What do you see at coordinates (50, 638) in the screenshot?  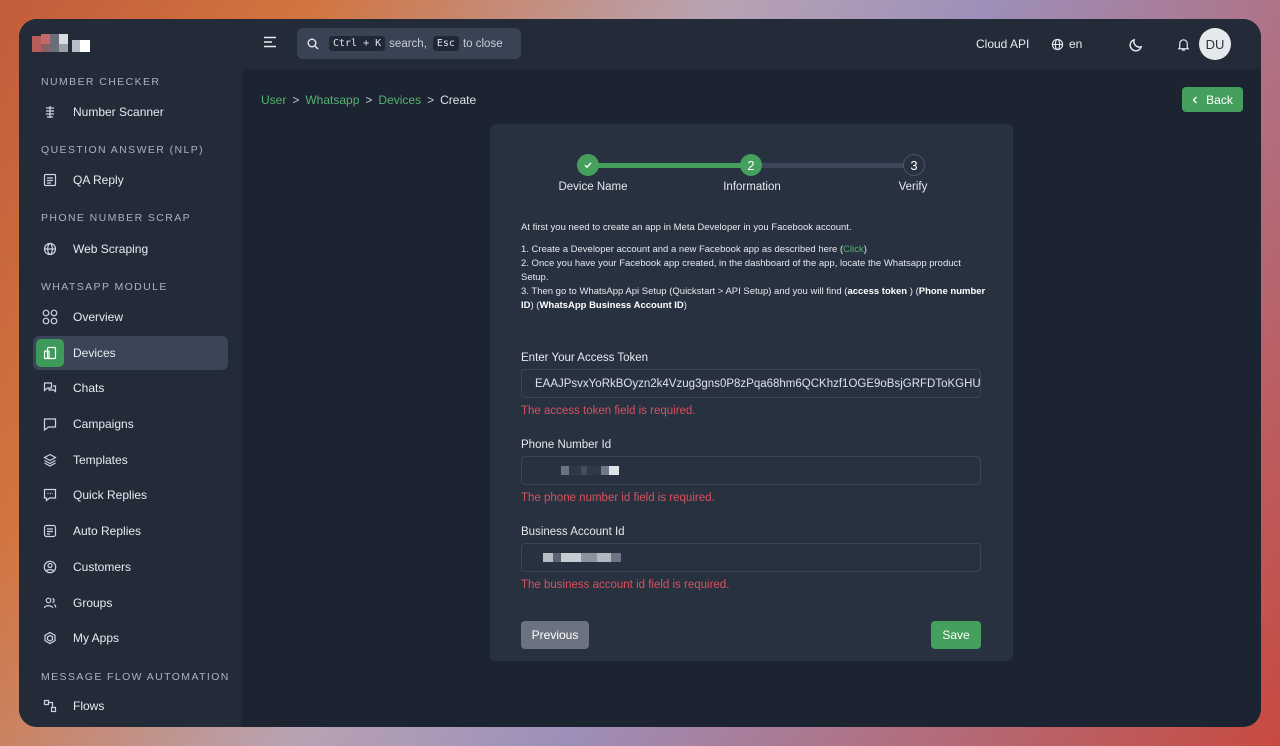 I see `apps-icon` at bounding box center [50, 638].